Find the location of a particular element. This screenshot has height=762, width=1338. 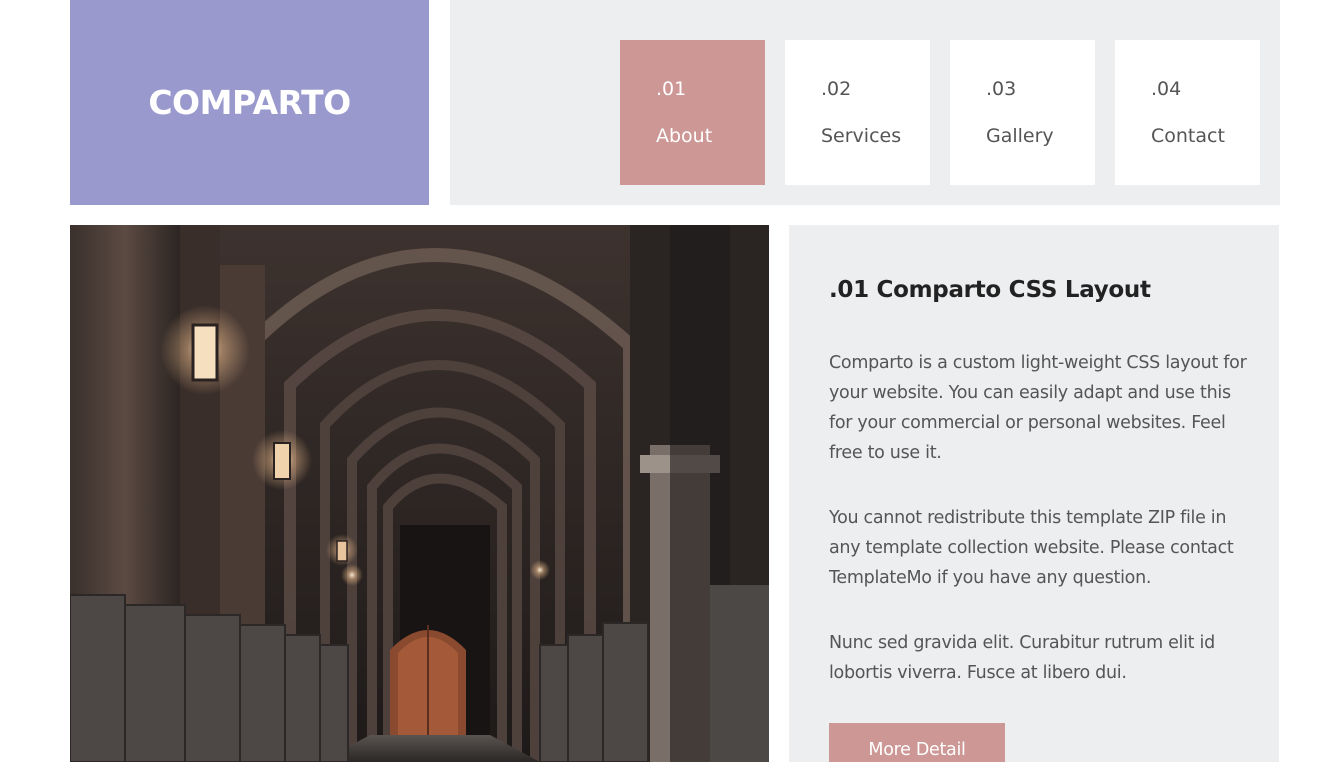

more-detail-button: More Detail is located at coordinates (917, 742).